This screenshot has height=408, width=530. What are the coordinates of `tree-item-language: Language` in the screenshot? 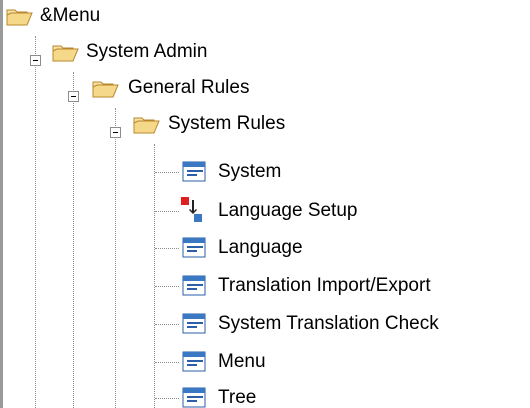 It's located at (265, 254).